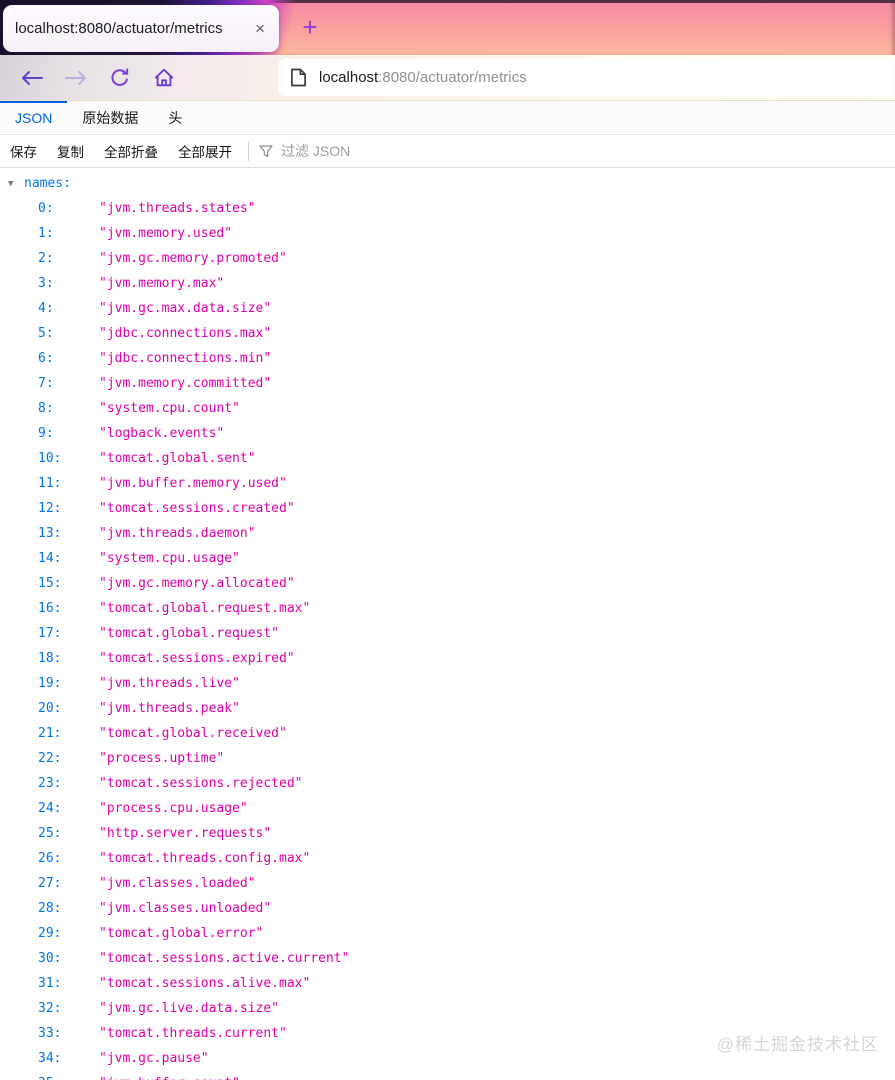 Image resolution: width=895 pixels, height=1080 pixels. I want to click on json-row: 31: "tomcat.sessions.alive.max", so click(447, 983).